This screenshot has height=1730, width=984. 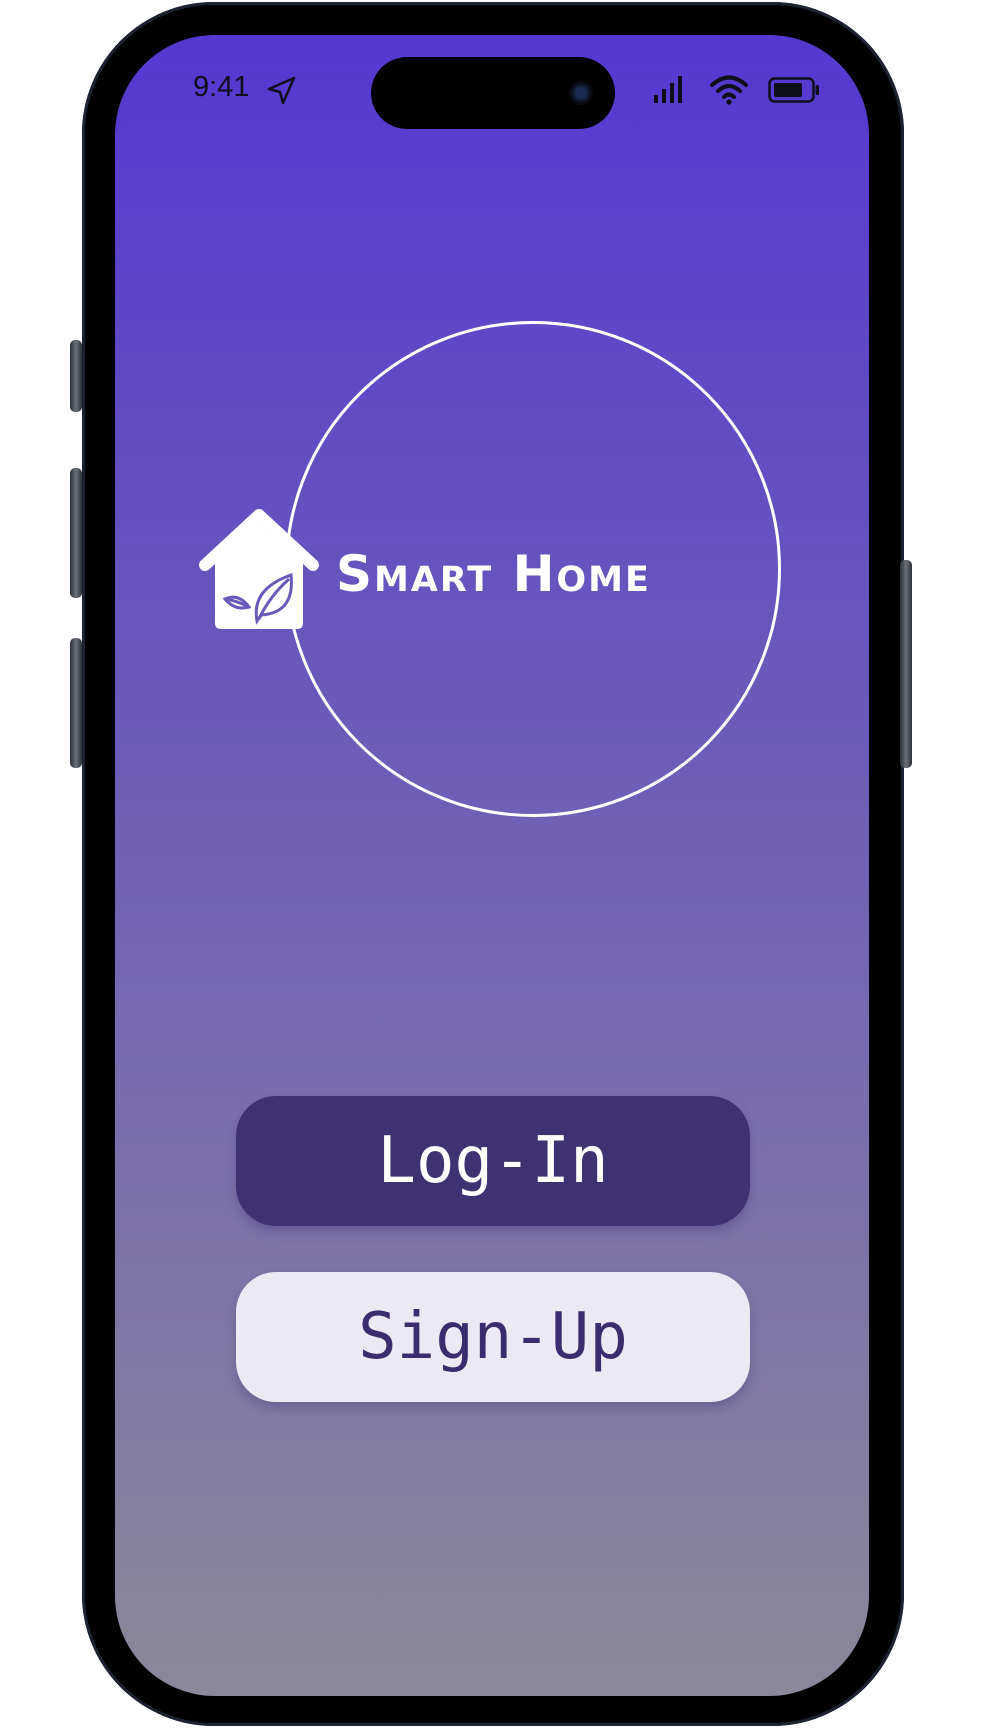 I want to click on phone-power-button, so click(x=906, y=664).